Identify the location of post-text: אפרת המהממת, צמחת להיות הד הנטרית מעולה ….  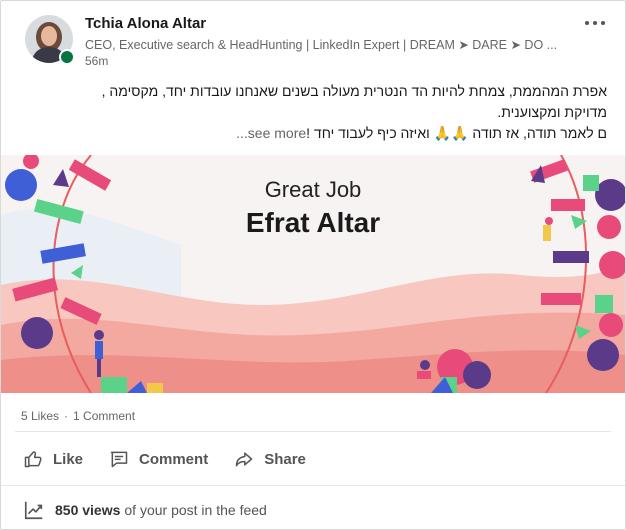
(312, 112).